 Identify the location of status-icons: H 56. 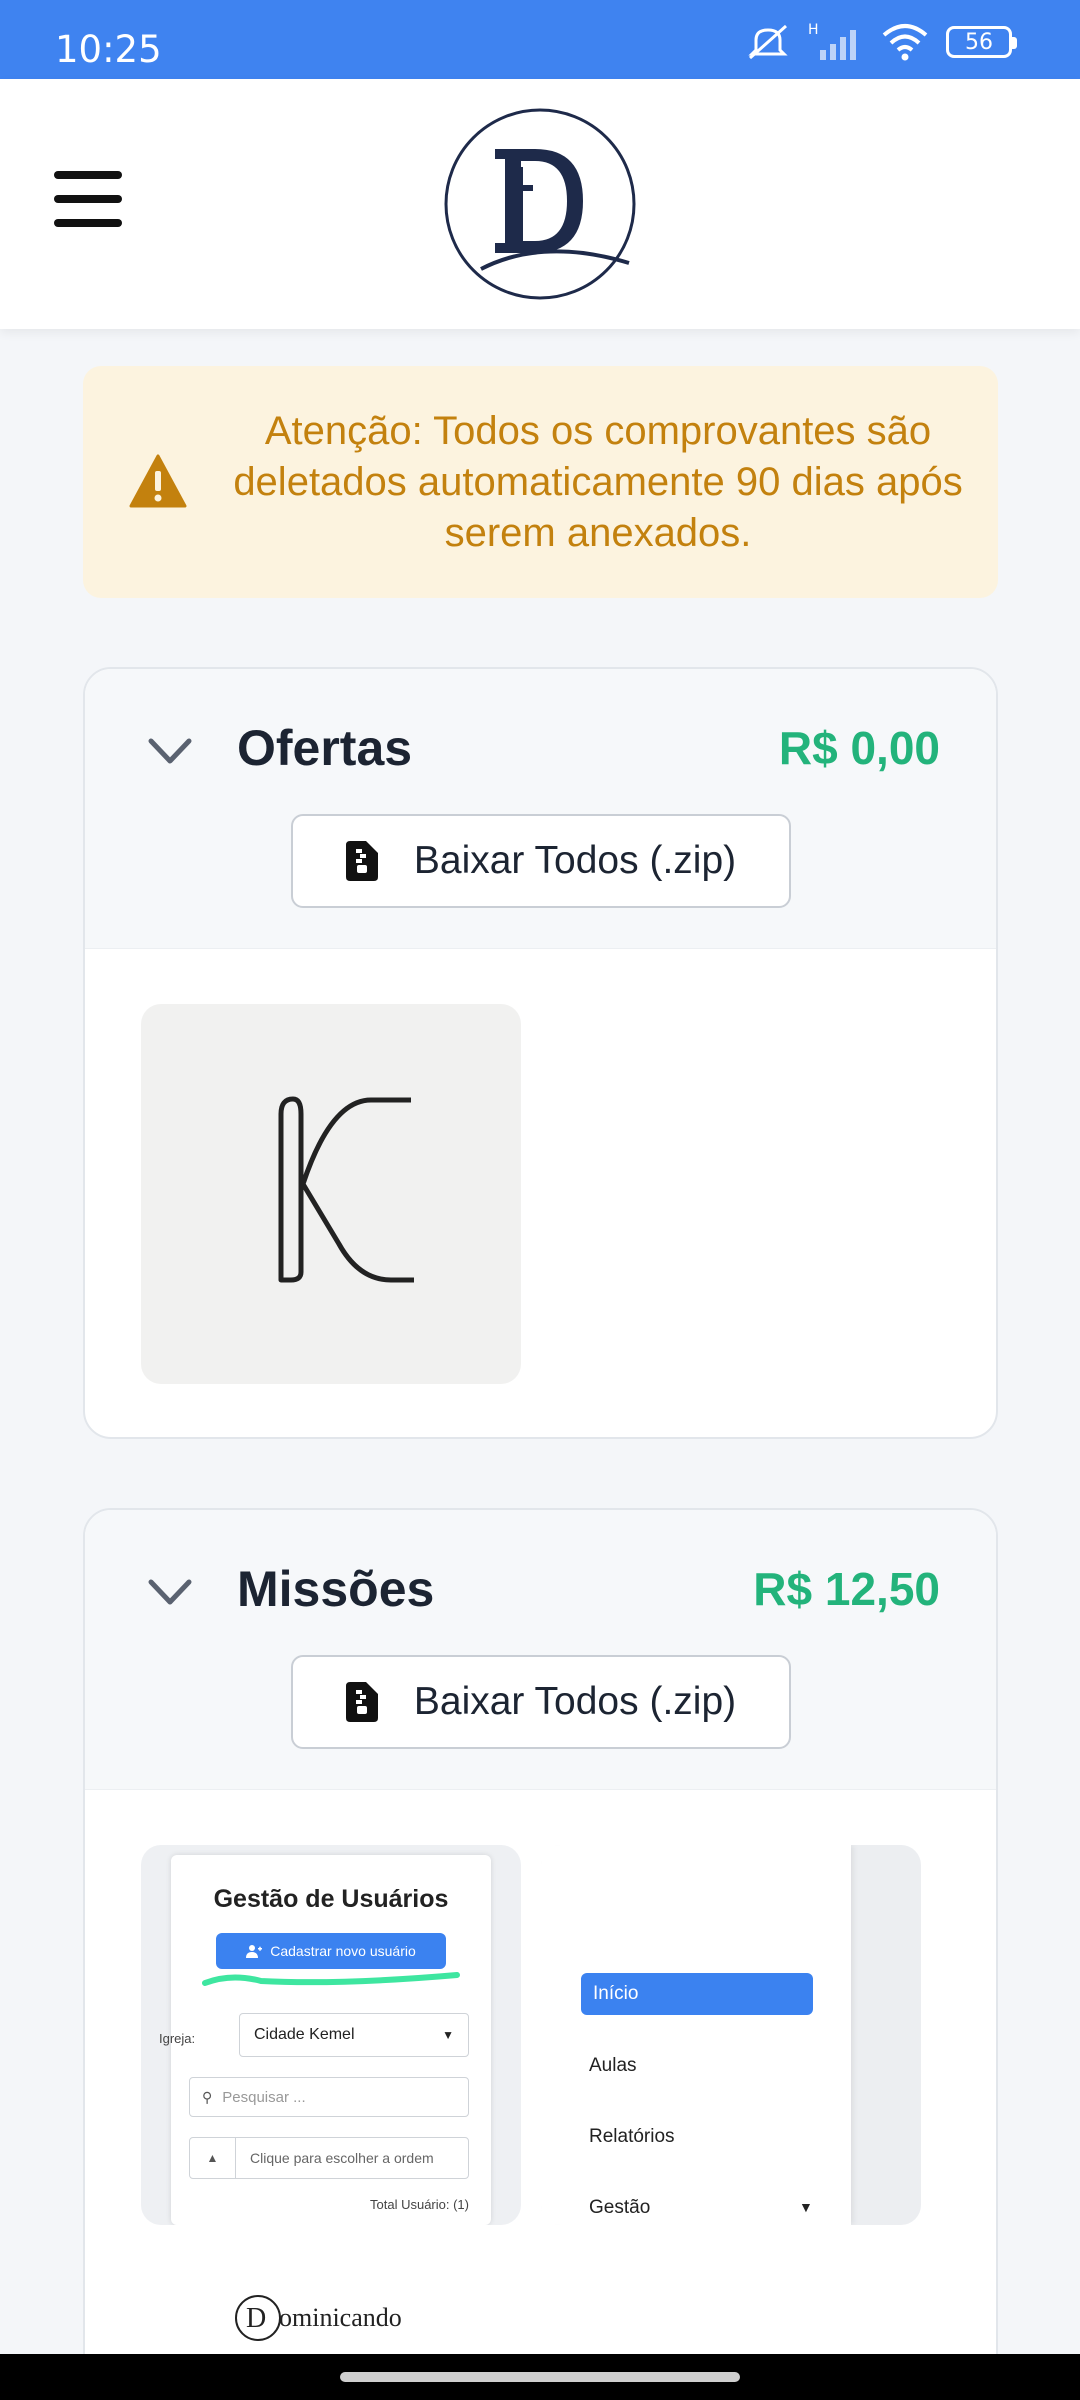
(881, 42).